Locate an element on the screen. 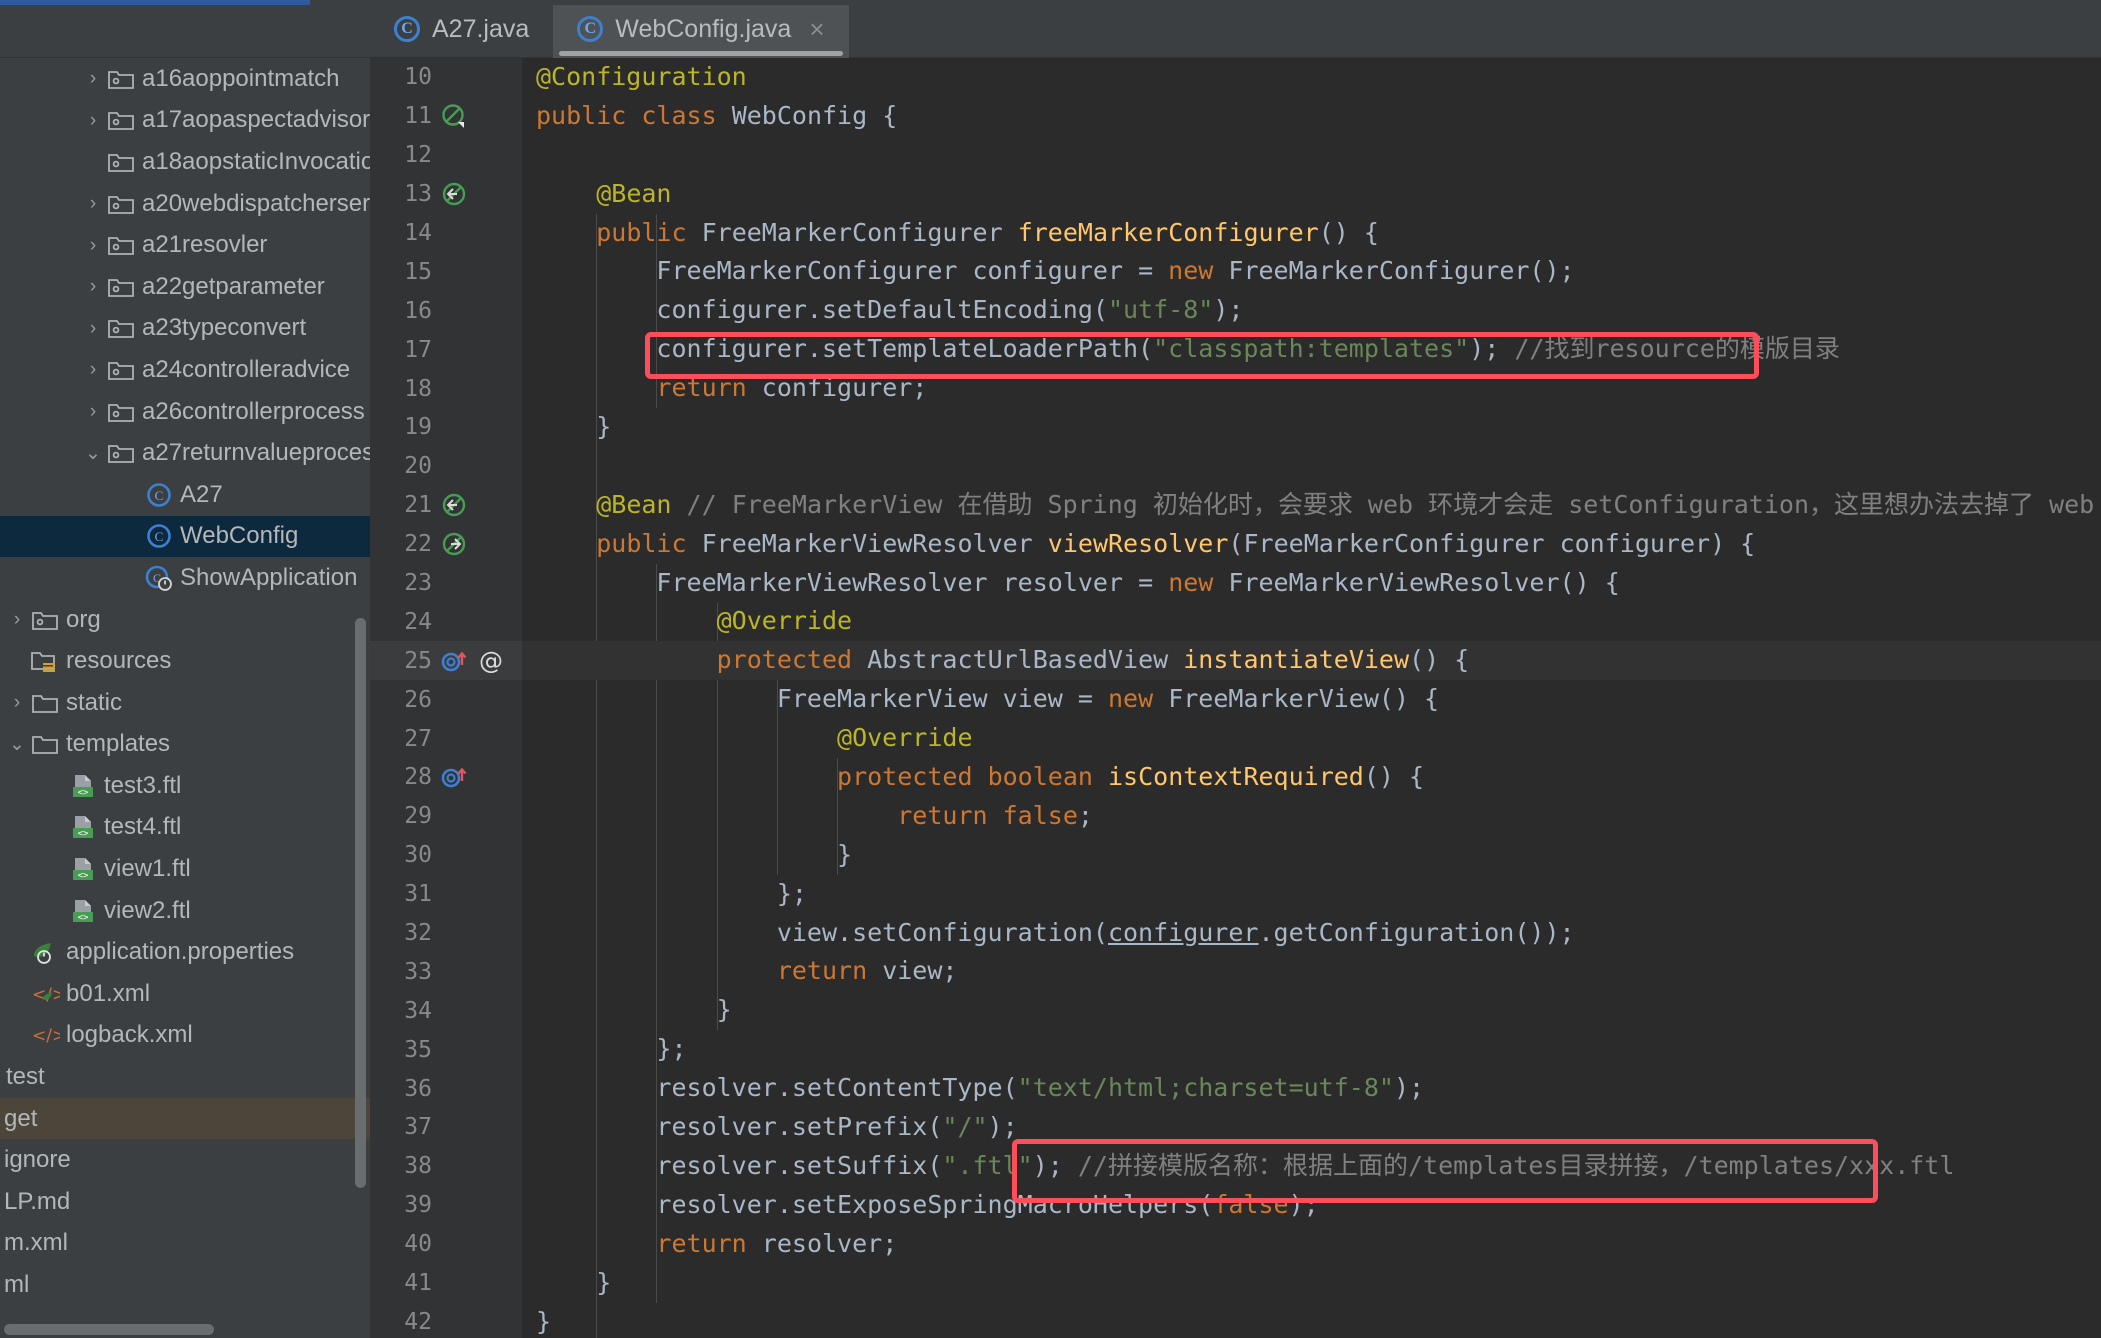 The width and height of the screenshot is (2101, 1338). tree-item-ignore: ignore is located at coordinates (185, 1160).